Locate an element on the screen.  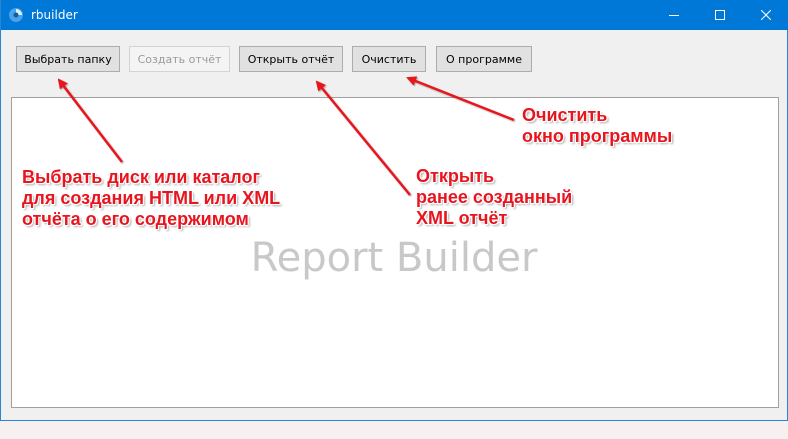
clear-button: Очистить is located at coordinates (389, 59).